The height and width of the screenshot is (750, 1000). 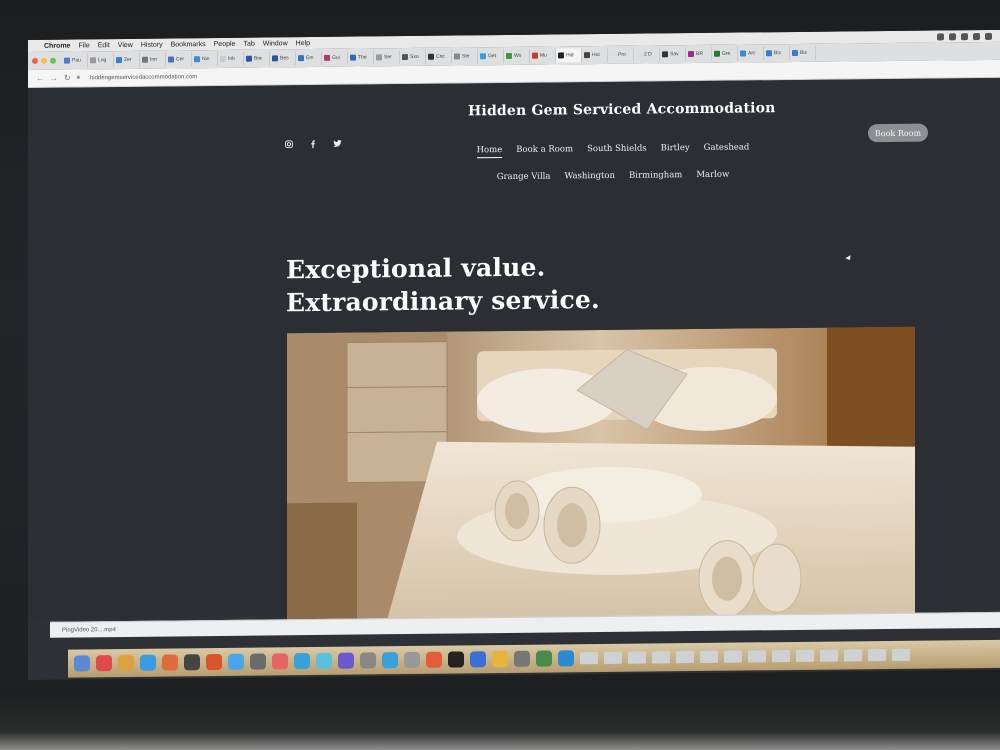 I want to click on book-room-button: Book Room, so click(x=898, y=133).